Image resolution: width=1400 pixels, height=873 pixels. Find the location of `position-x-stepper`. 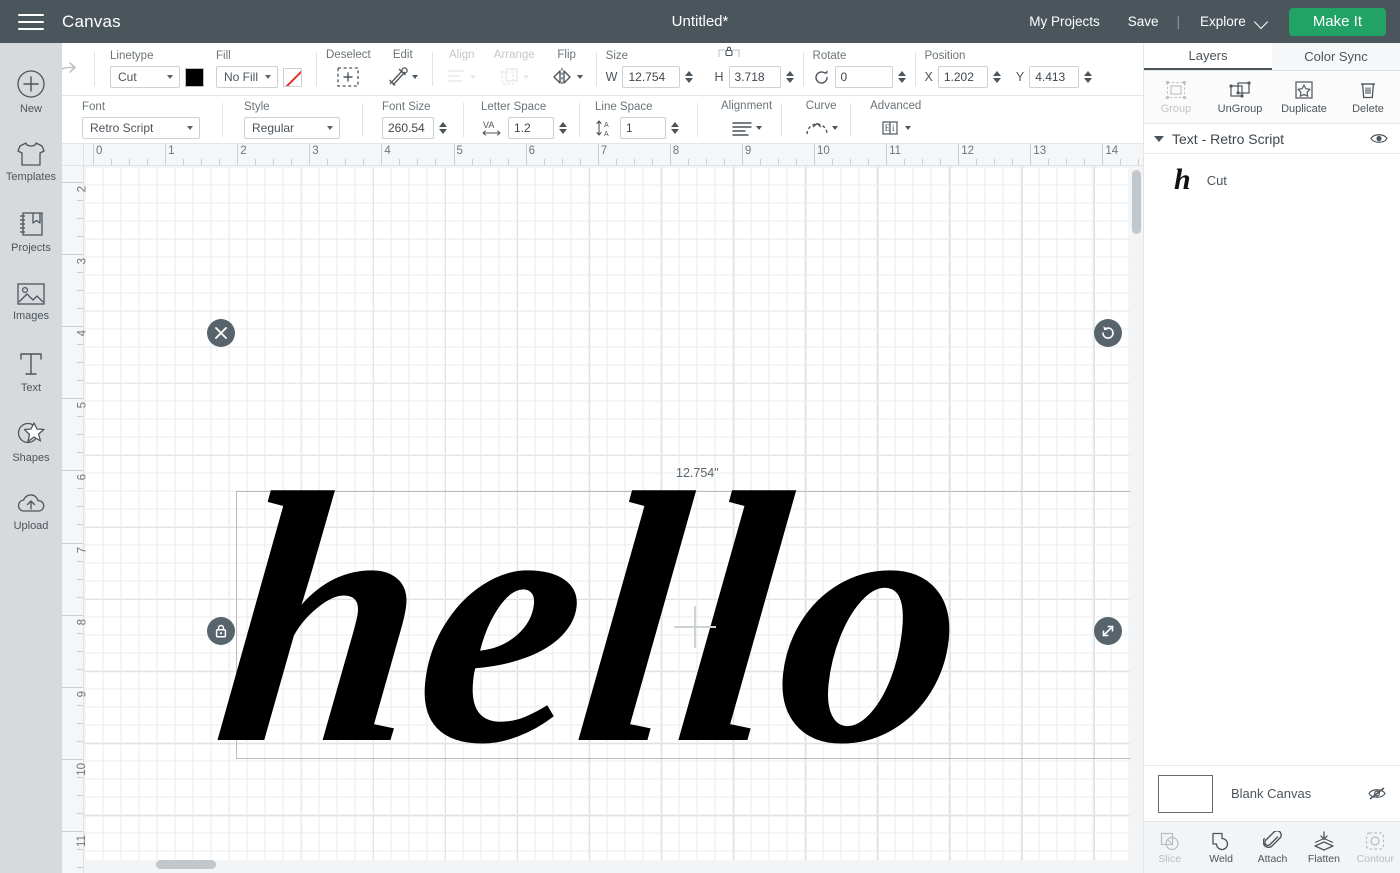

position-x-stepper is located at coordinates (996, 77).